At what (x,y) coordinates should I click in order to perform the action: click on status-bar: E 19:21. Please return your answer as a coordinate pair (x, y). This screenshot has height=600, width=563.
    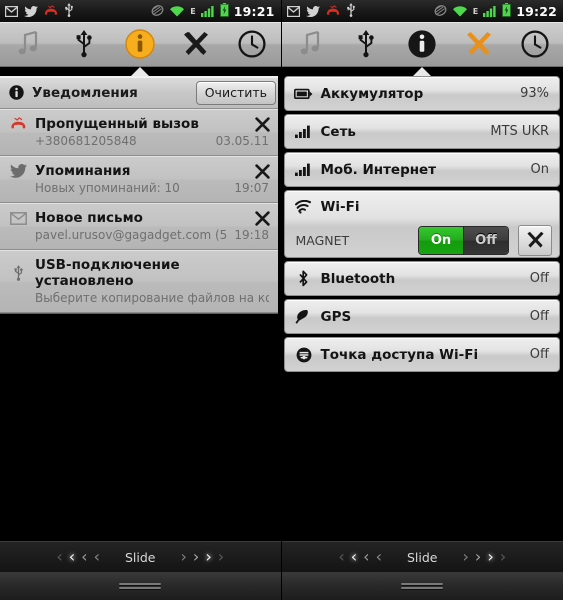
    Looking at the image, I should click on (140, 11).